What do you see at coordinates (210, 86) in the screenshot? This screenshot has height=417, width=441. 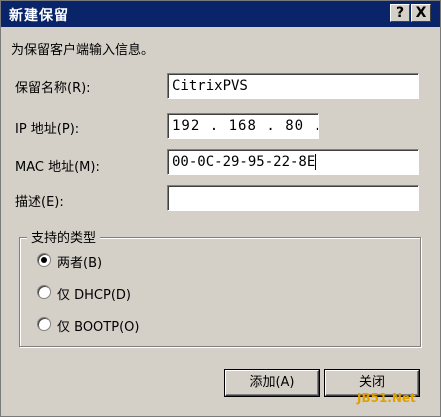 I see `reservation-name-value: CitrixPVS` at bounding box center [210, 86].